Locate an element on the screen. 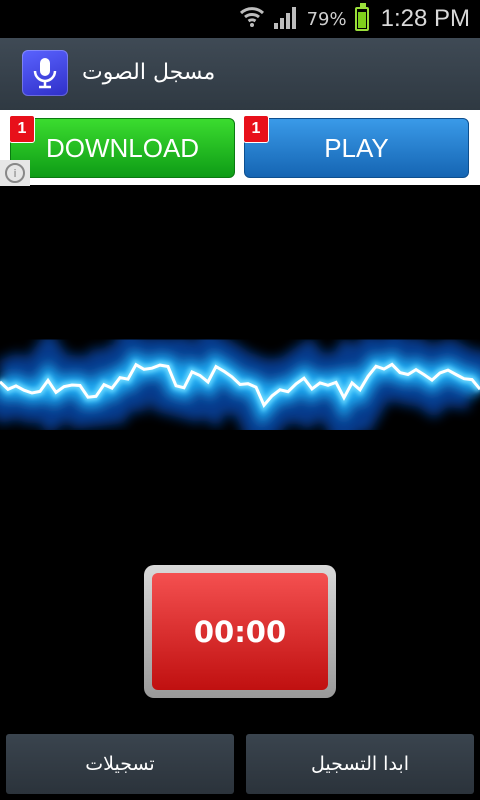  wifi-icon is located at coordinates (252, 19).